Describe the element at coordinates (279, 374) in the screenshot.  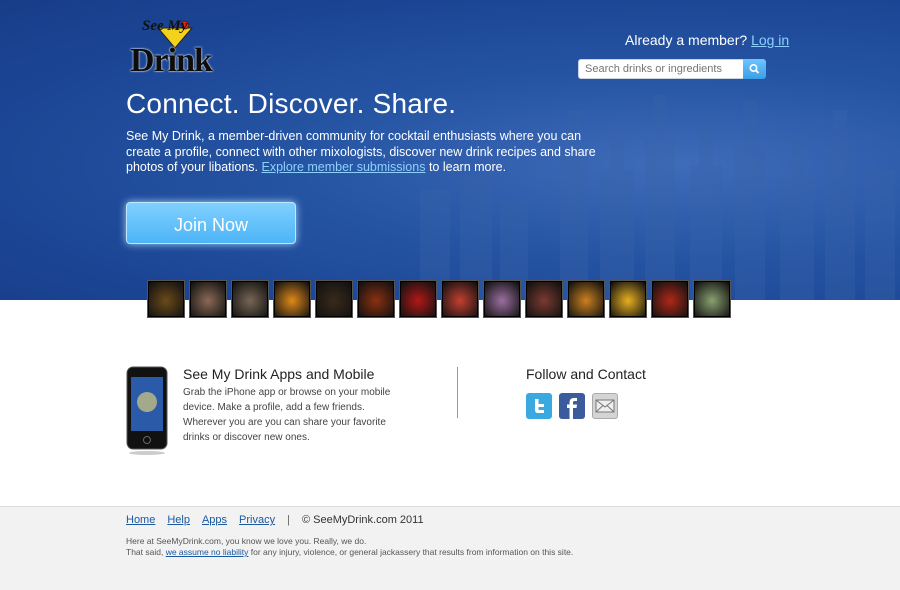
I see `apps-title: See My Drink Apps and Mobile` at that location.